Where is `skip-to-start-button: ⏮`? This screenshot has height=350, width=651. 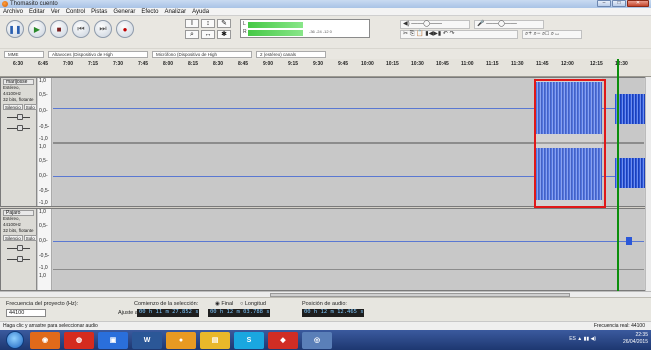 skip-to-start-button: ⏮ is located at coordinates (81, 29).